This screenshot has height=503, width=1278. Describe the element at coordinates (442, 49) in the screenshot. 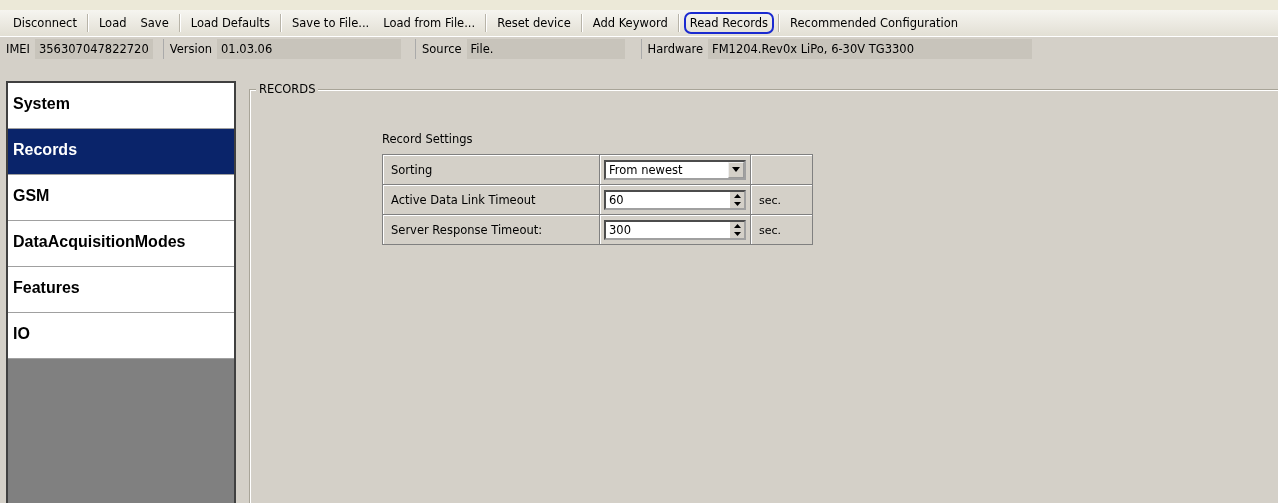

I see `info-label: Source` at that location.